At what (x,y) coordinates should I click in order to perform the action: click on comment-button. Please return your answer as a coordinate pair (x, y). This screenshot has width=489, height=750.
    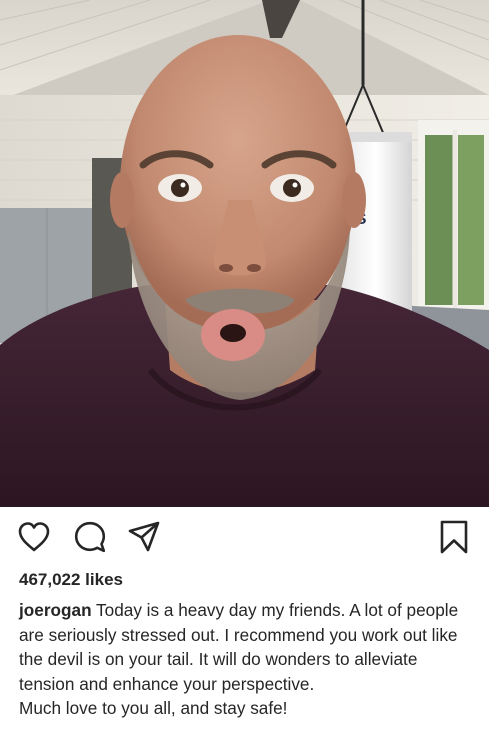
    Looking at the image, I should click on (90, 537).